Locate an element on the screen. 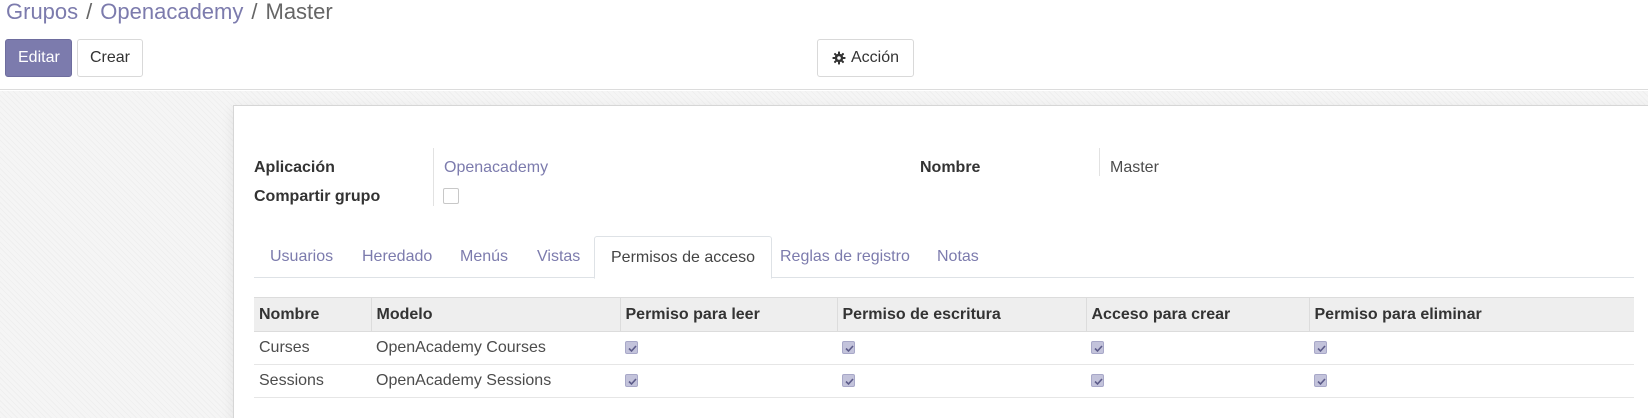 The image size is (1648, 418). action-dropdown-button: Acción is located at coordinates (865, 58).